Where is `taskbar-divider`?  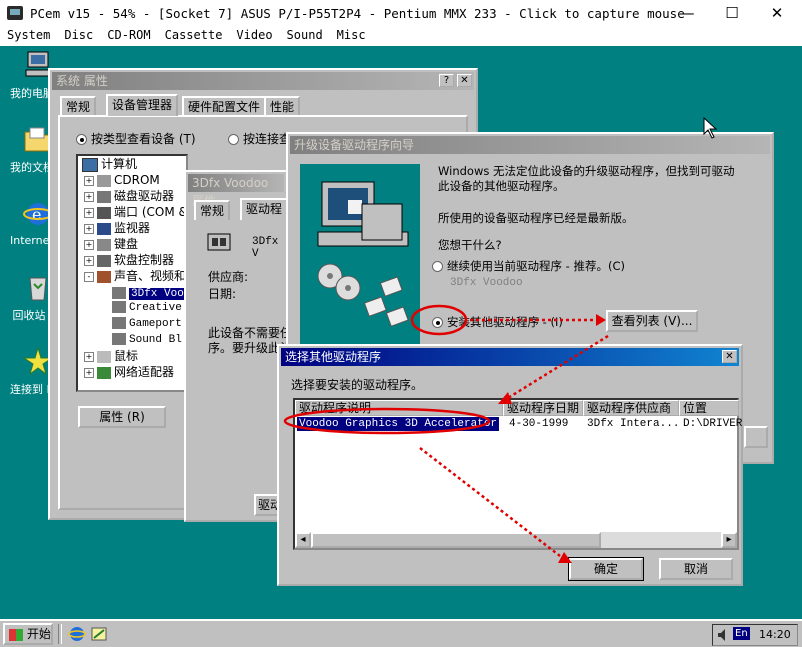 taskbar-divider is located at coordinates (60, 634).